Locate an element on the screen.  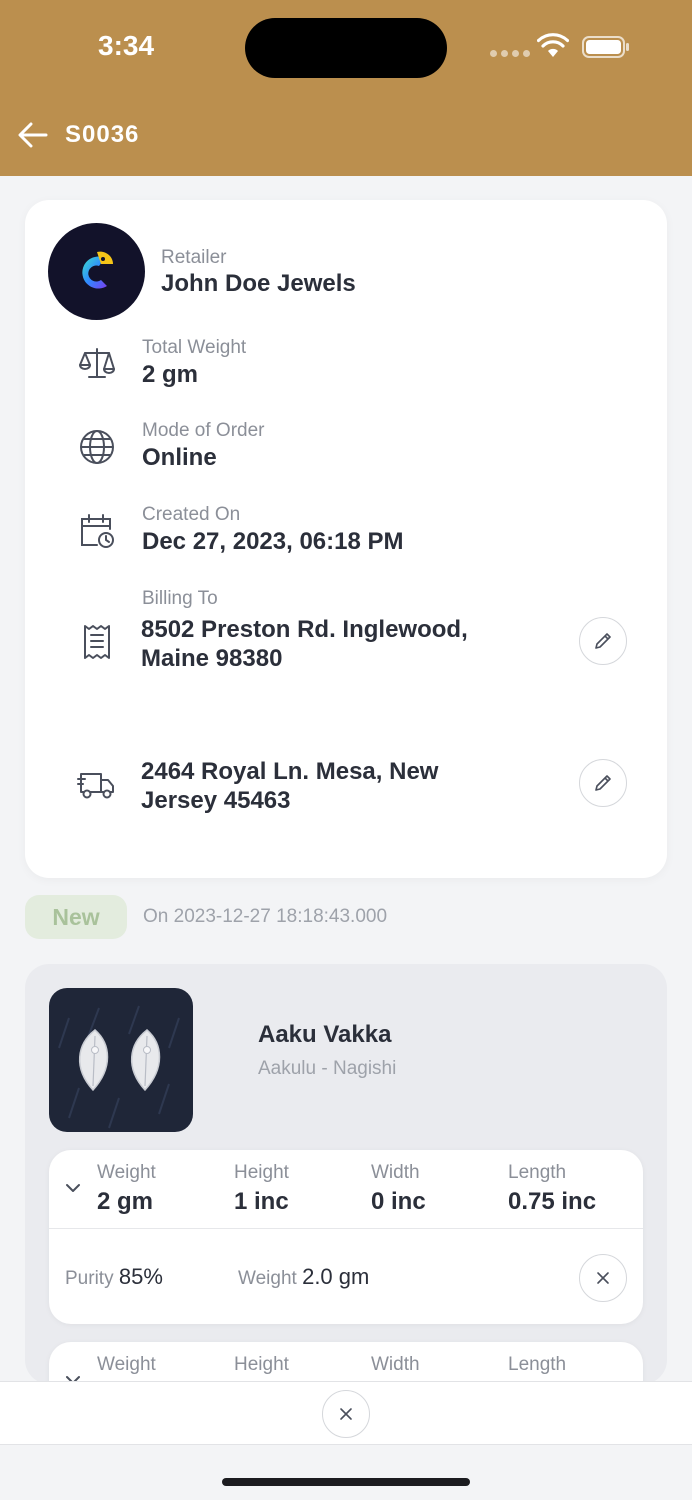
variant-length: Length is located at coordinates (537, 1365).